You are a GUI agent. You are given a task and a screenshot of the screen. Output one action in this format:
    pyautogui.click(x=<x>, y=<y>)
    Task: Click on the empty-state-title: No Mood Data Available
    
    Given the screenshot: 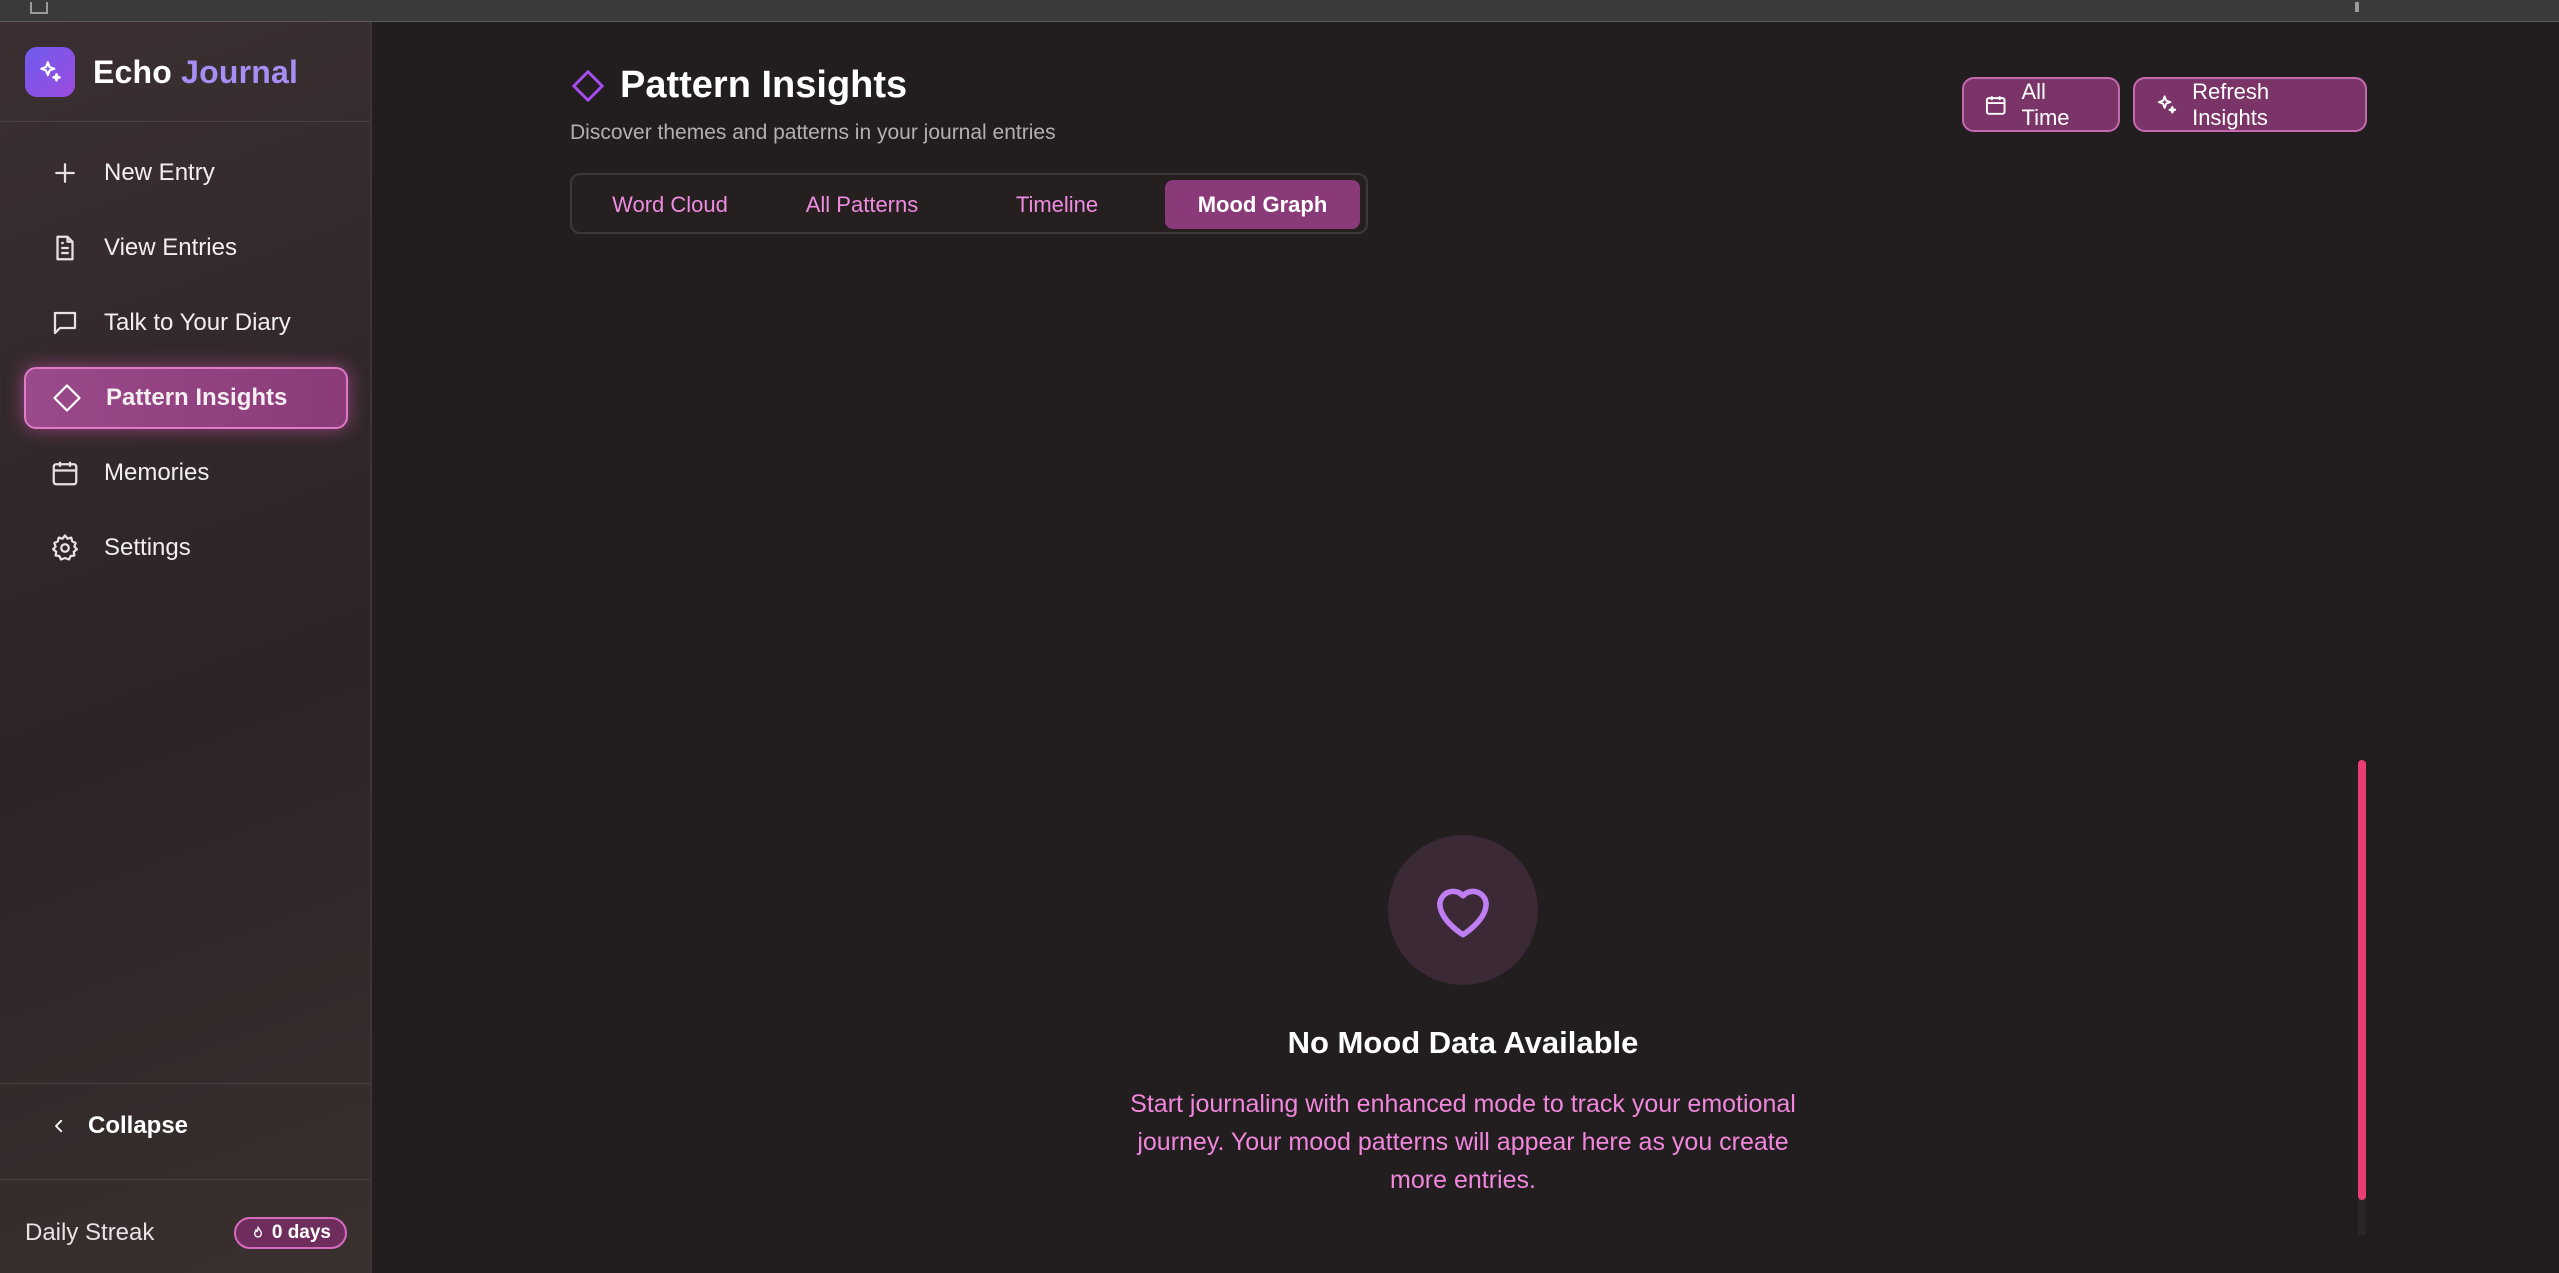 What is the action you would take?
    pyautogui.click(x=1463, y=1042)
    